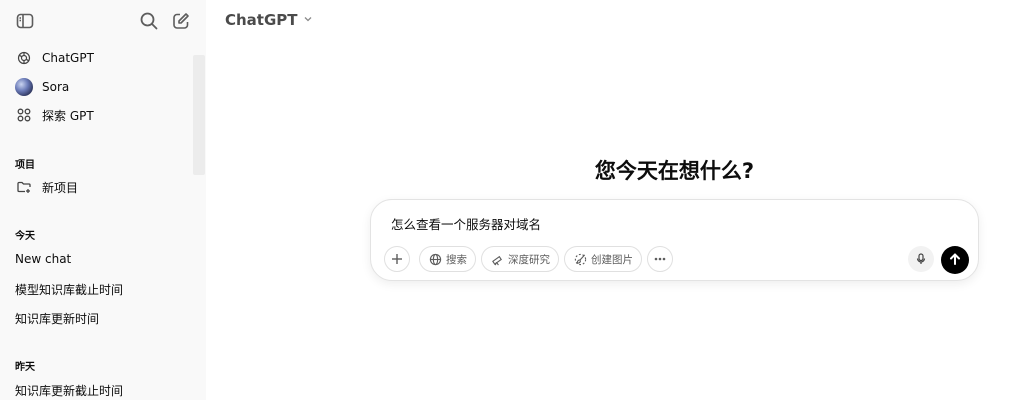  I want to click on search-tool-button: 搜索, so click(447, 259).